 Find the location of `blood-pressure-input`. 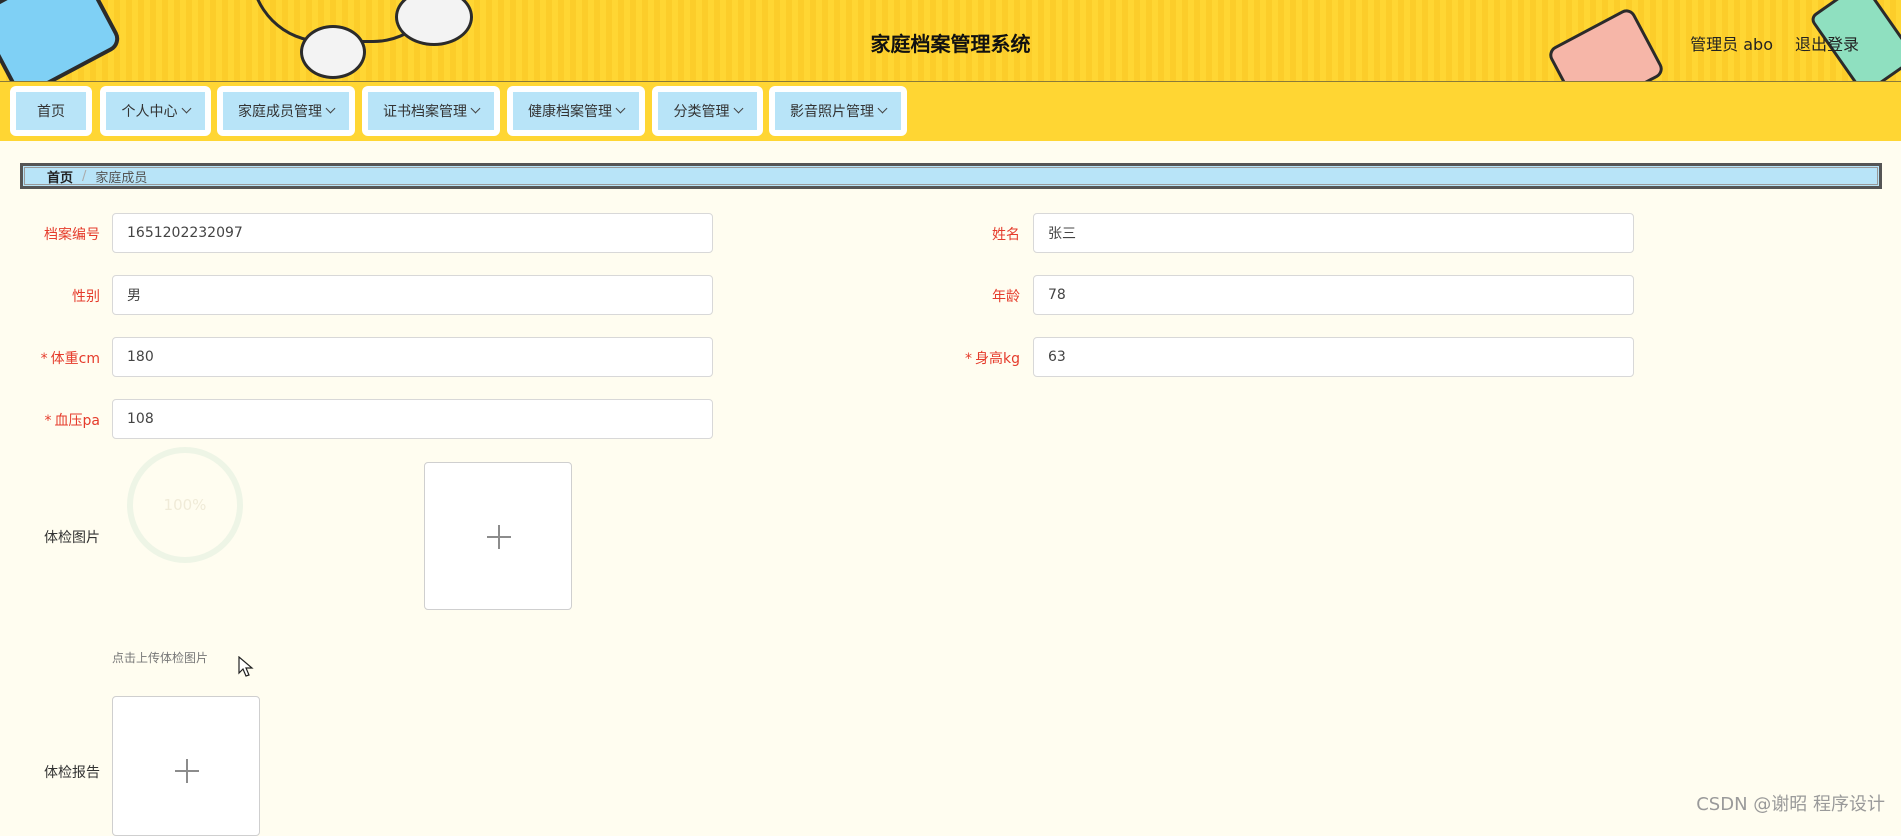

blood-pressure-input is located at coordinates (412, 419).